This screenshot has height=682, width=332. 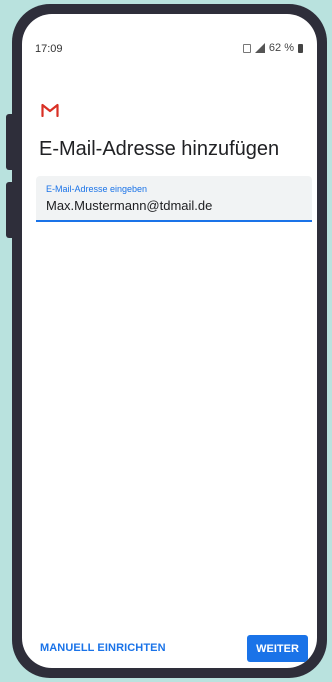 I want to click on status-icons: 62 %, so click(x=272, y=48).